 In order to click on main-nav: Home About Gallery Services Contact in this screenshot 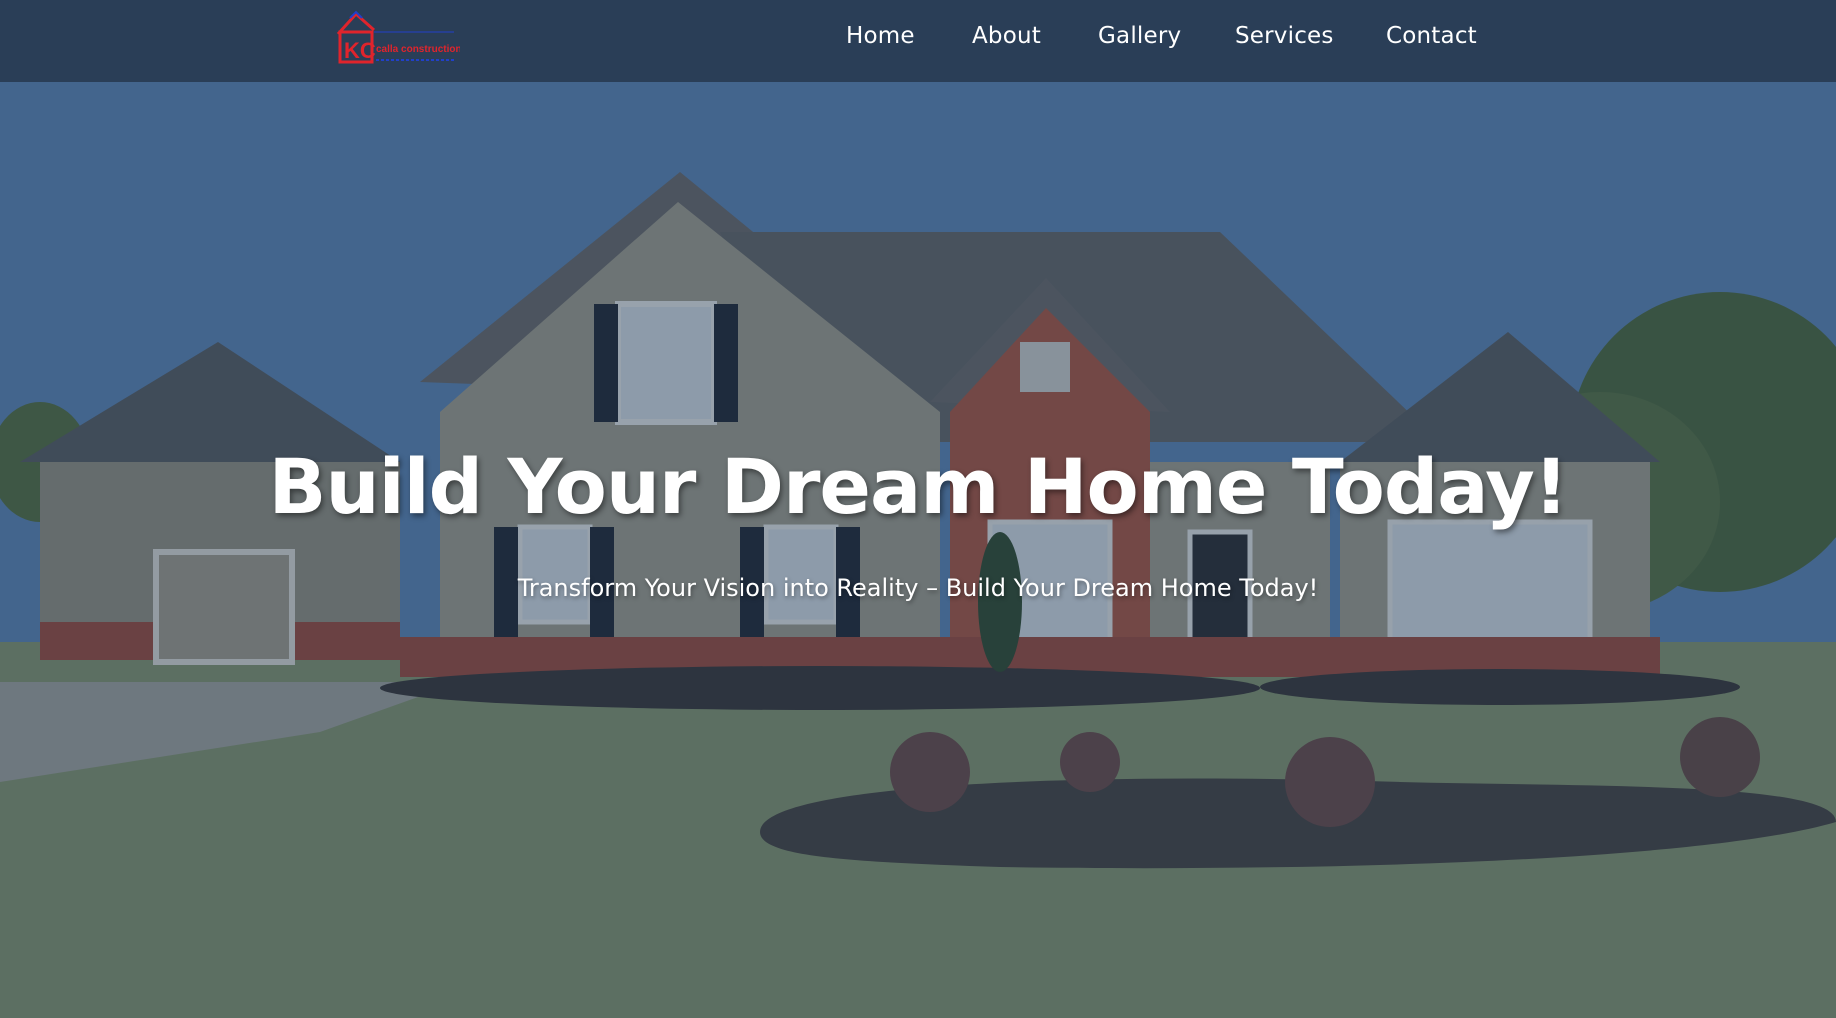, I will do `click(918, 41)`.